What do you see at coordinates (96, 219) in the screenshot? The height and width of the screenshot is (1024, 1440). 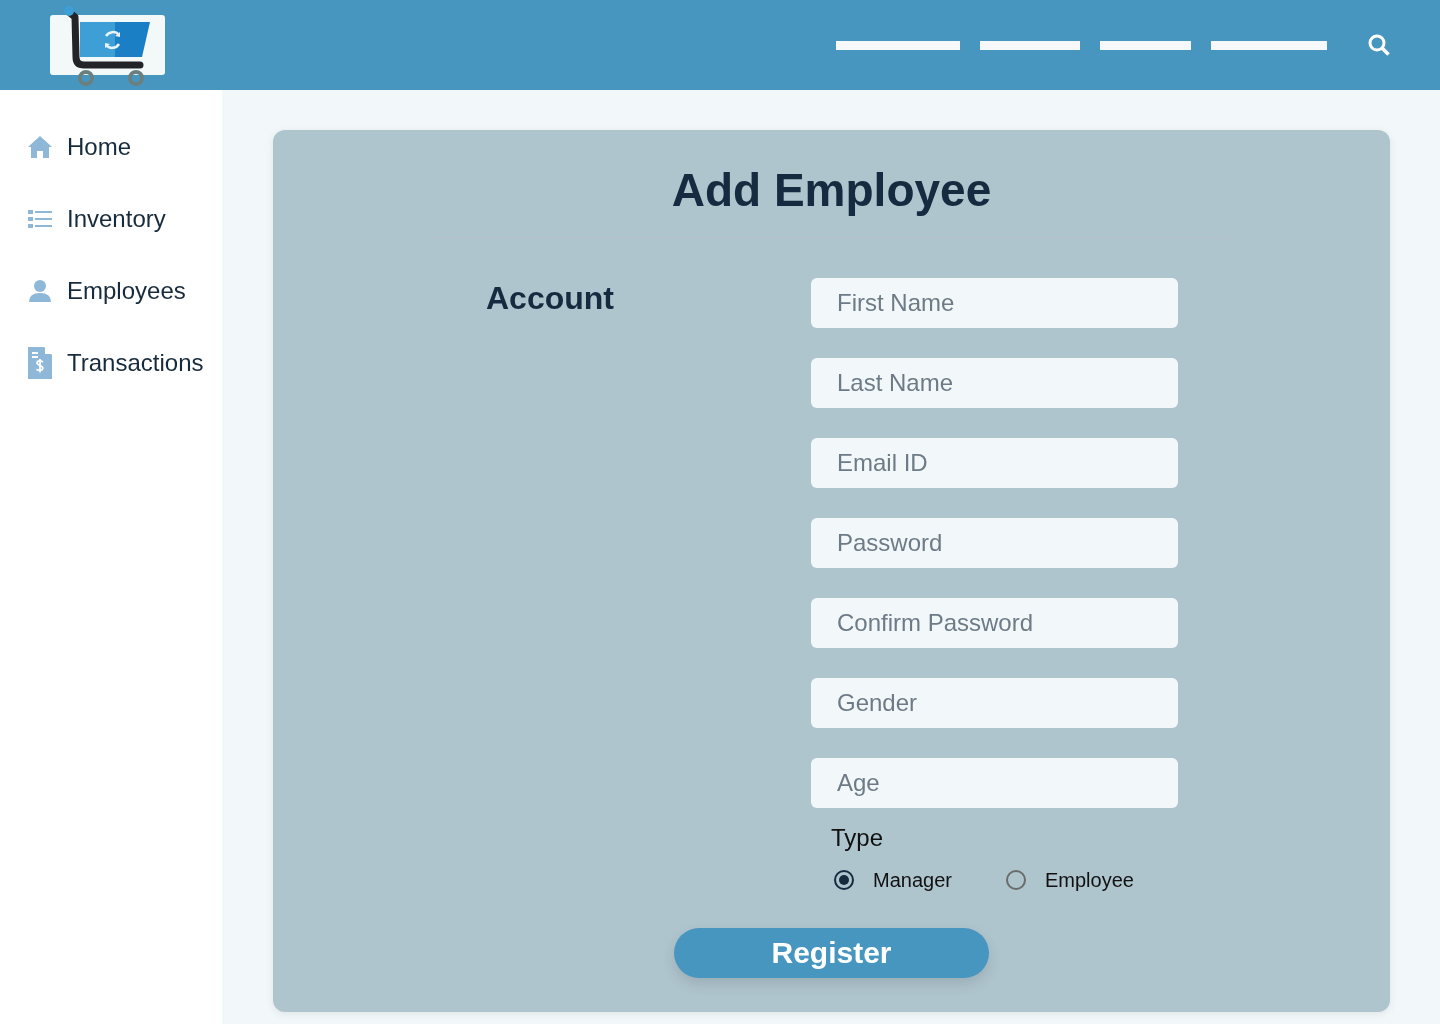 I see `sidebar-item: Inventory` at bounding box center [96, 219].